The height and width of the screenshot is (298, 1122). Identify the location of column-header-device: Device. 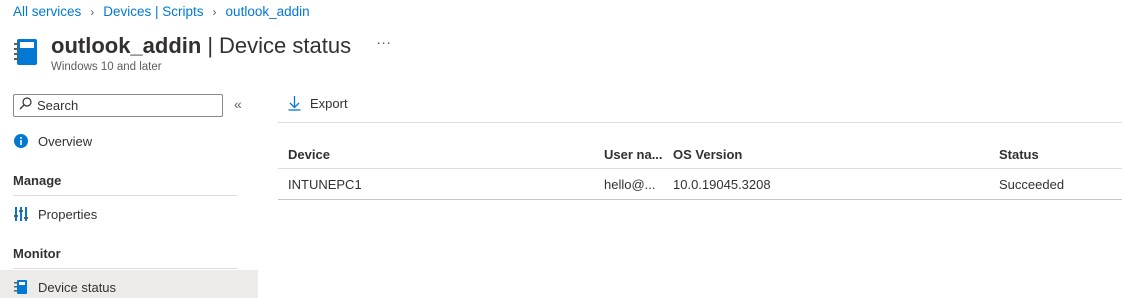
(441, 154).